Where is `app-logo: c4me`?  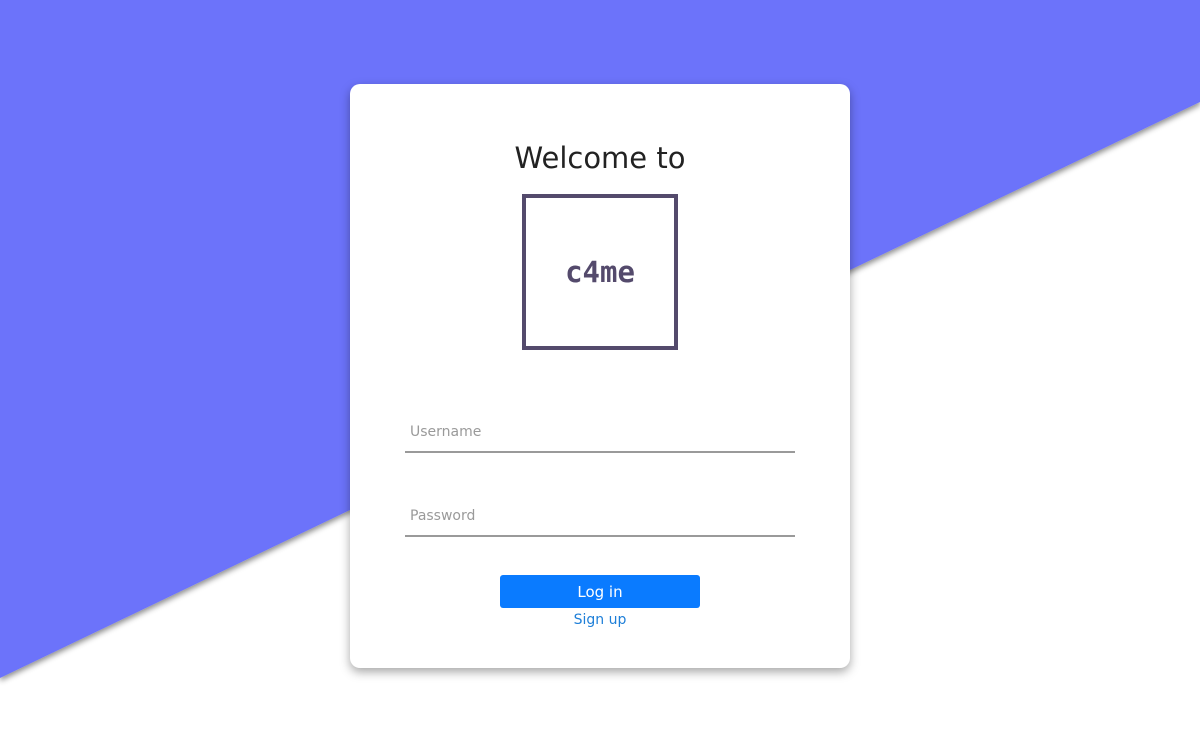 app-logo: c4me is located at coordinates (600, 272).